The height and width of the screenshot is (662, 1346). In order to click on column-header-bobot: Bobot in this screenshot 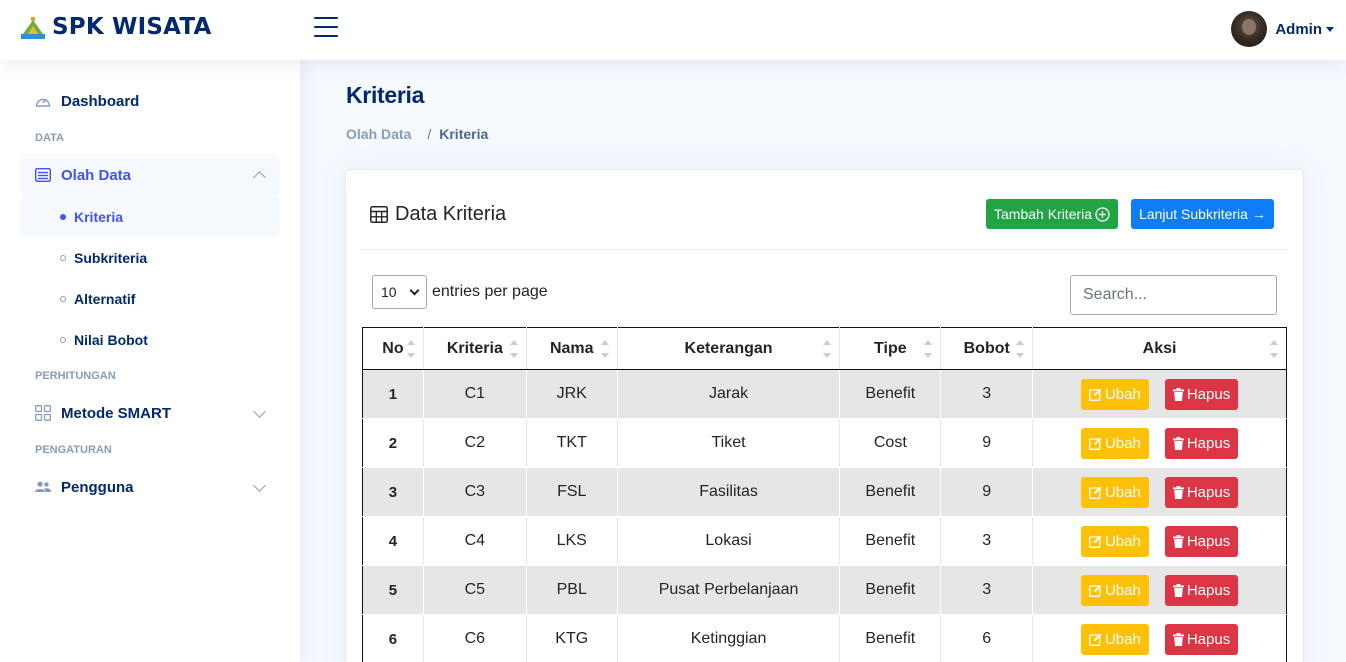, I will do `click(987, 348)`.